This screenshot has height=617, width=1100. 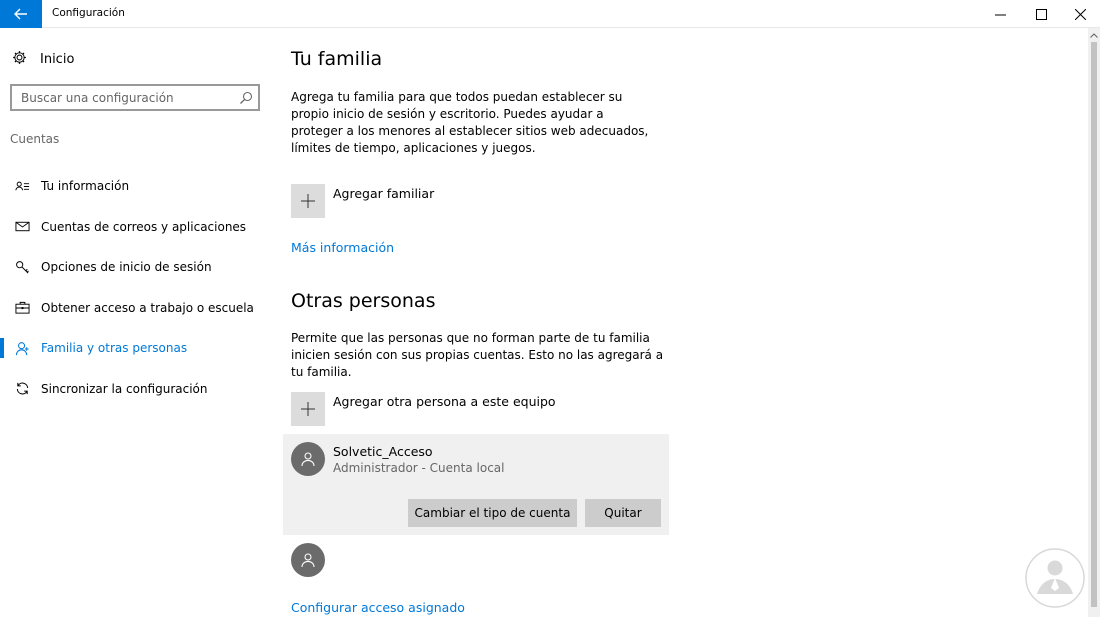 I want to click on add-family-member-button: Agregar familiar, so click(x=362, y=201).